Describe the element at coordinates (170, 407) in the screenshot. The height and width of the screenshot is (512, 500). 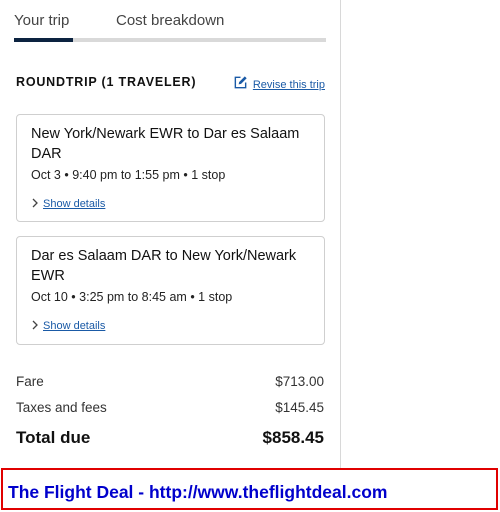
I see `taxes-row: Taxes and fees $145.45` at that location.